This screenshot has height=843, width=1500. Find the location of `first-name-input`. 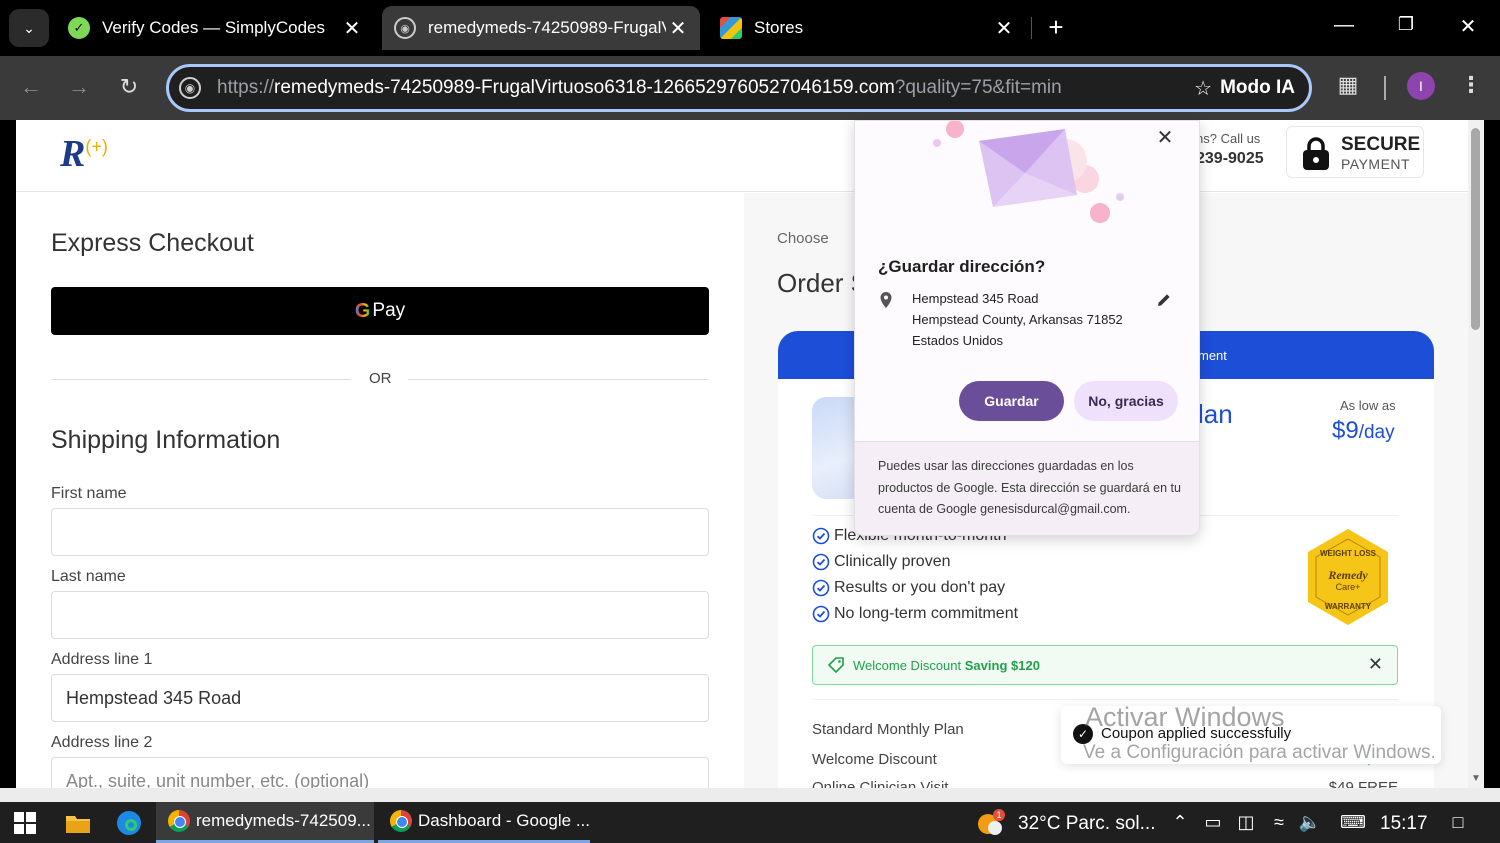

first-name-input is located at coordinates (380, 532).